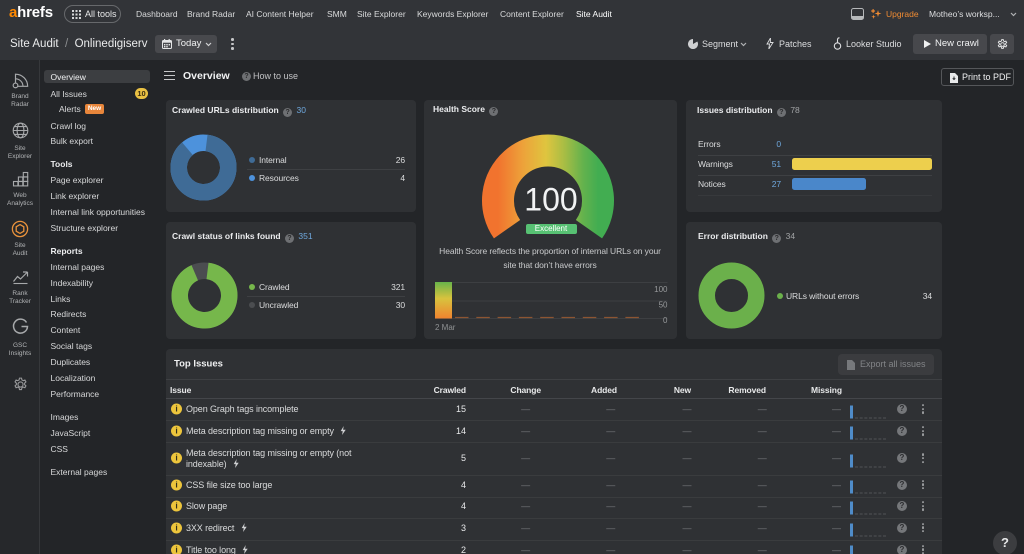 The width and height of the screenshot is (1024, 554). Describe the element at coordinates (665, 320) in the screenshot. I see `svg-text: 0` at that location.